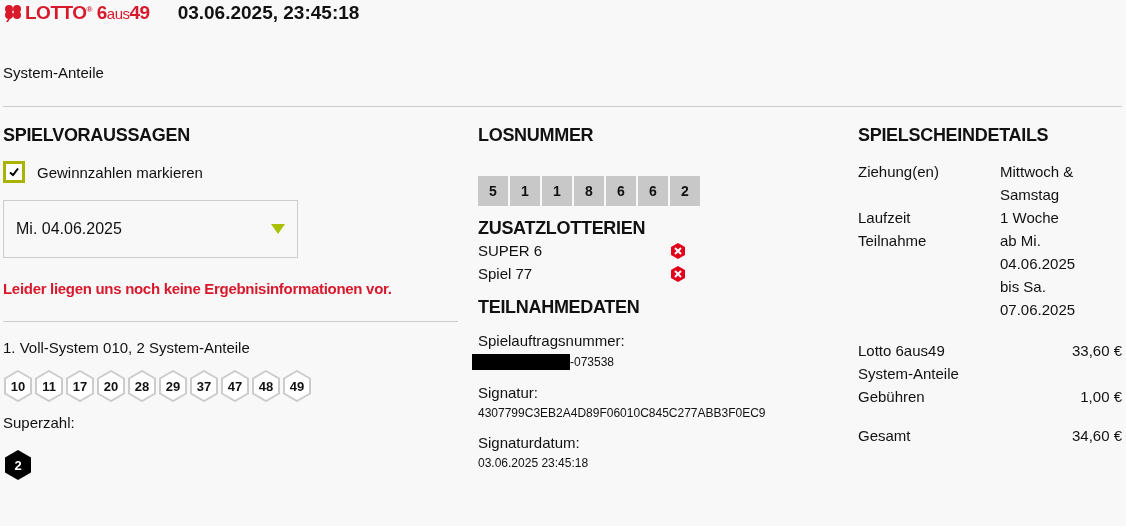 This screenshot has width=1126, height=526. I want to click on lottery-name: SUPER 6, so click(510, 251).